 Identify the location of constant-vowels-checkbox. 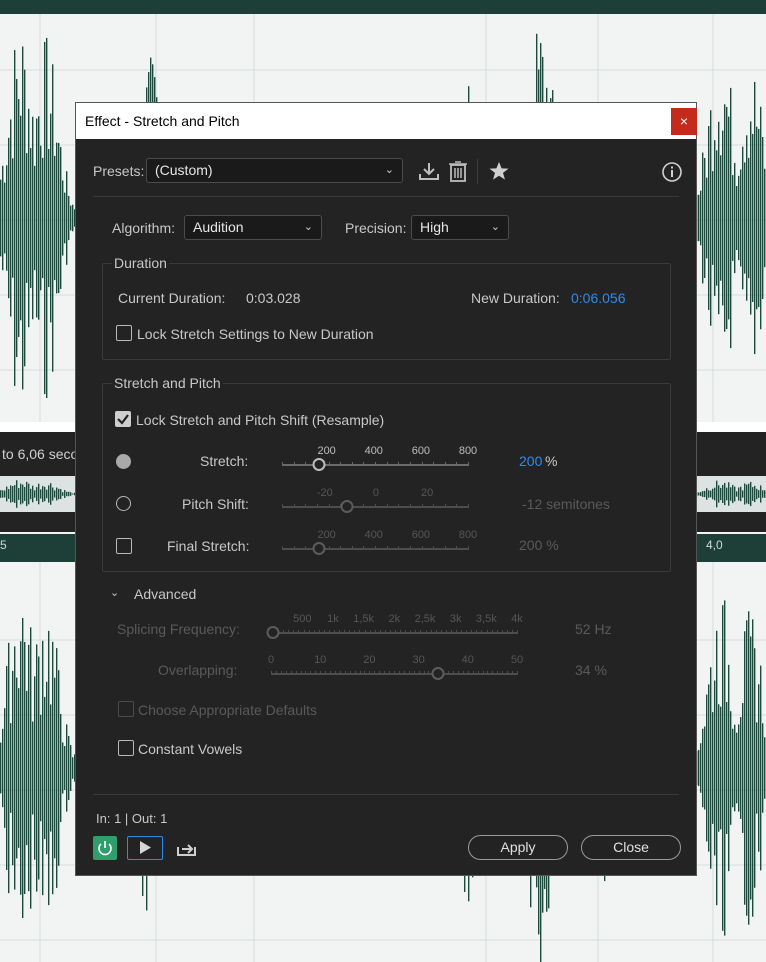
(126, 748).